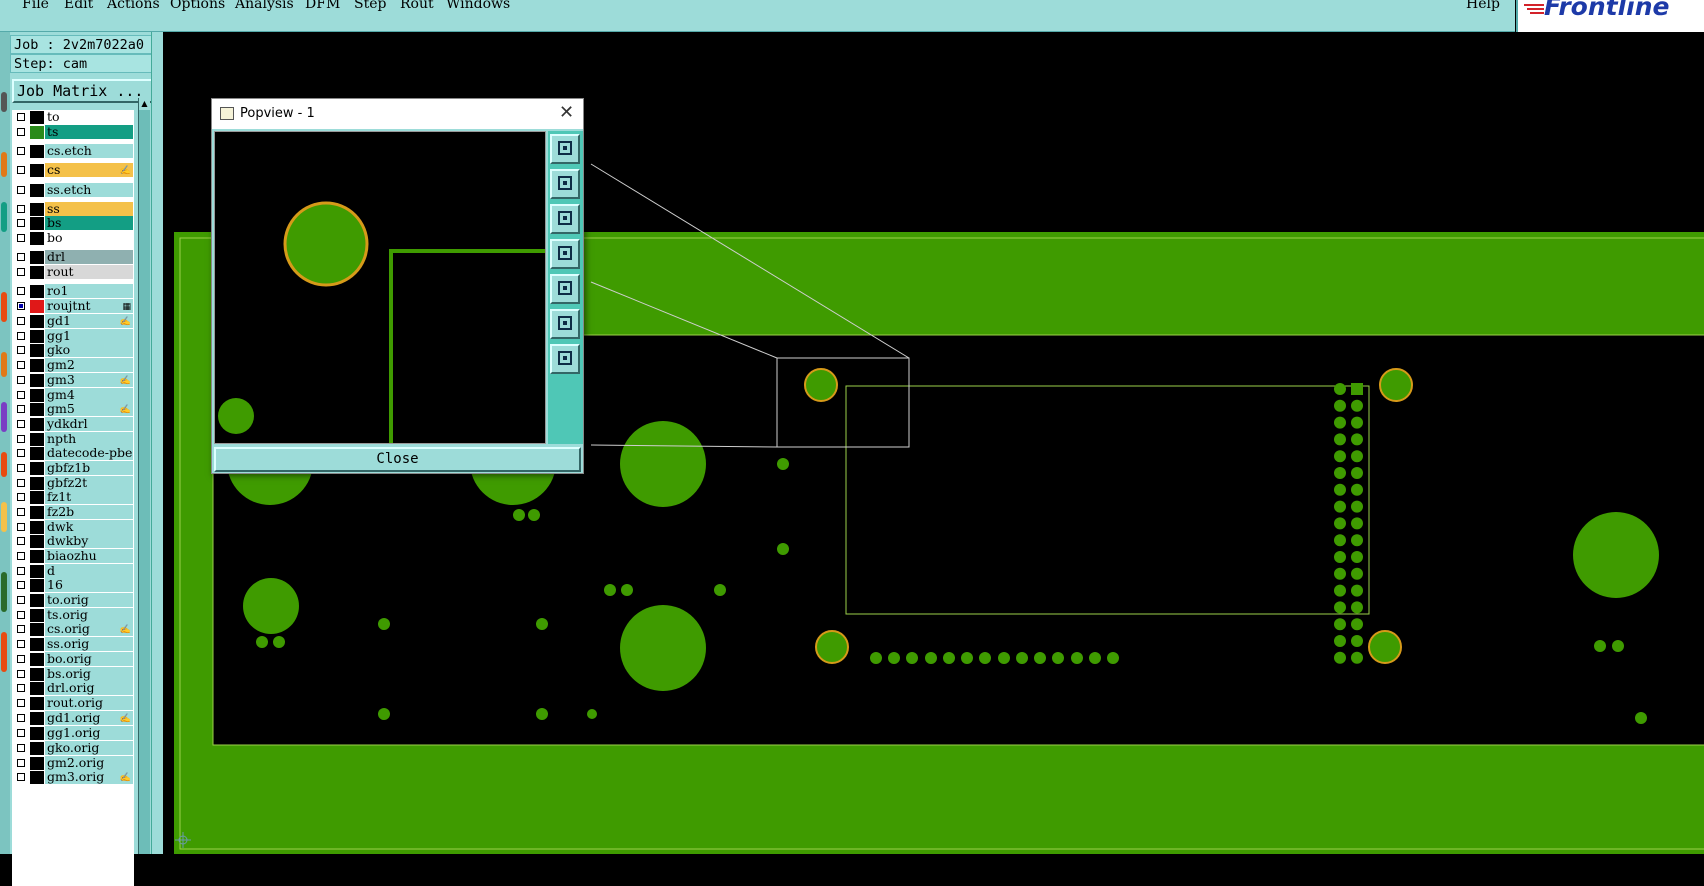 The width and height of the screenshot is (1704, 886). I want to click on layer-row: fz1t, so click(73, 497).